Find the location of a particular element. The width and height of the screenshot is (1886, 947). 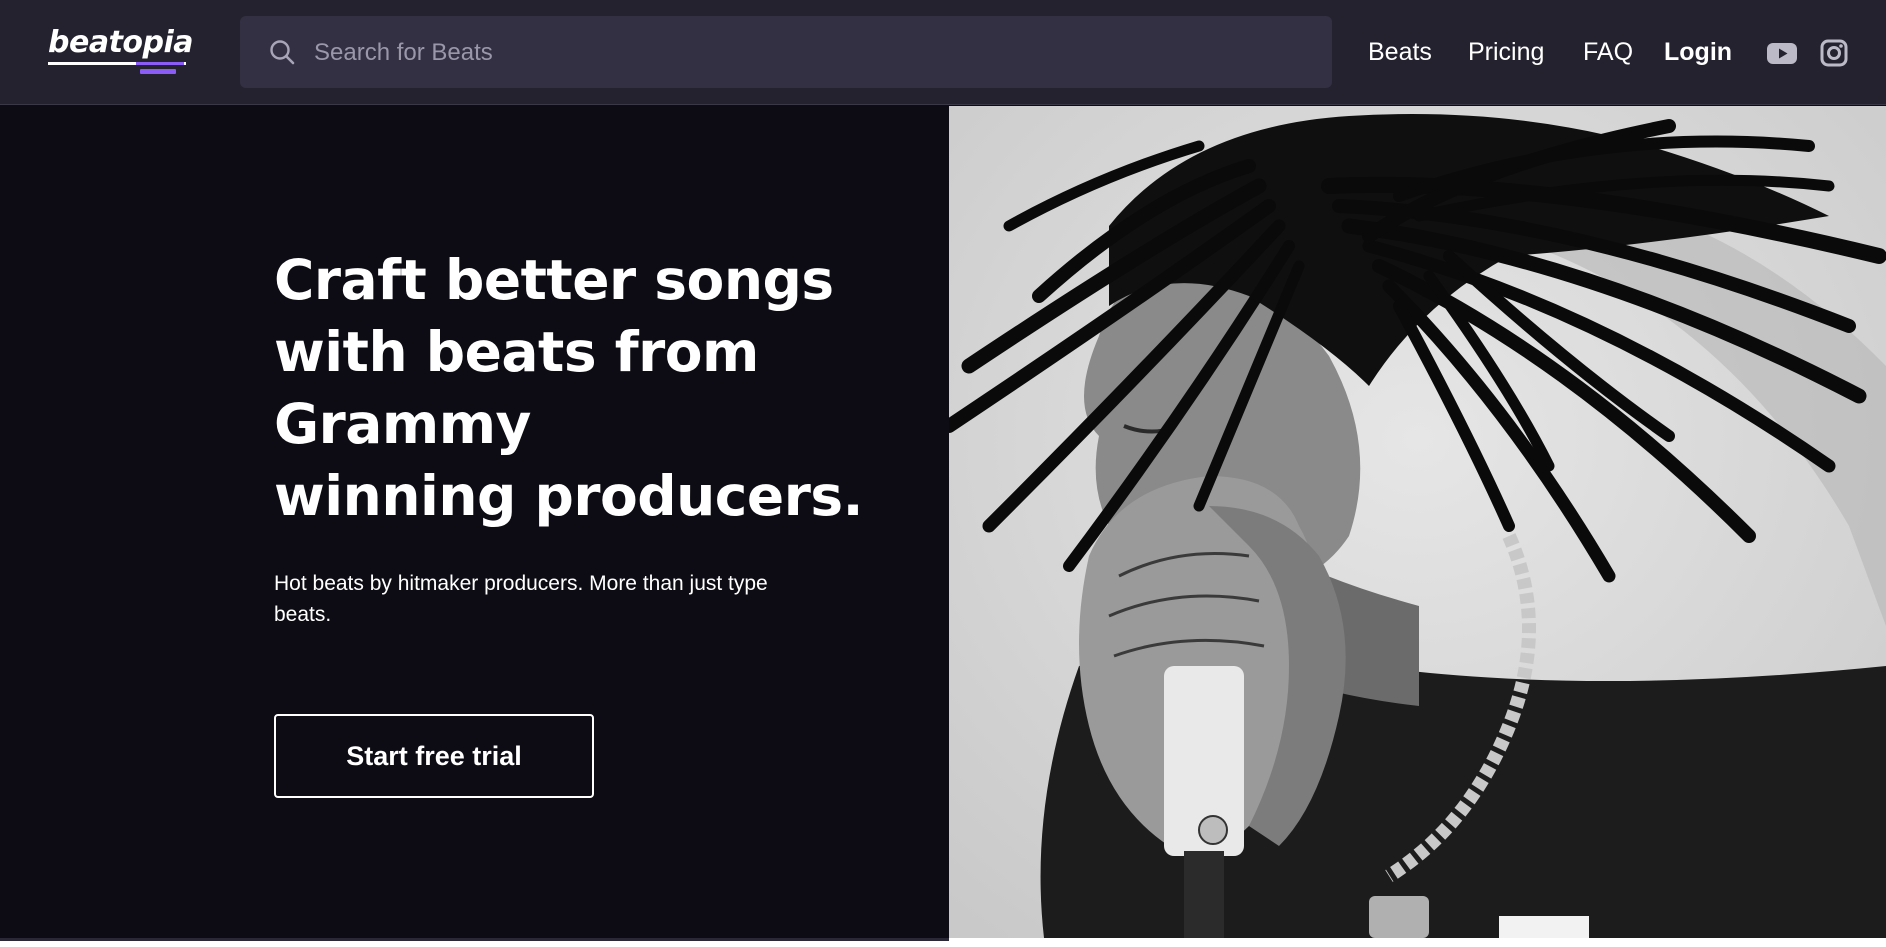

headline-line: Grammy is located at coordinates (402, 424).